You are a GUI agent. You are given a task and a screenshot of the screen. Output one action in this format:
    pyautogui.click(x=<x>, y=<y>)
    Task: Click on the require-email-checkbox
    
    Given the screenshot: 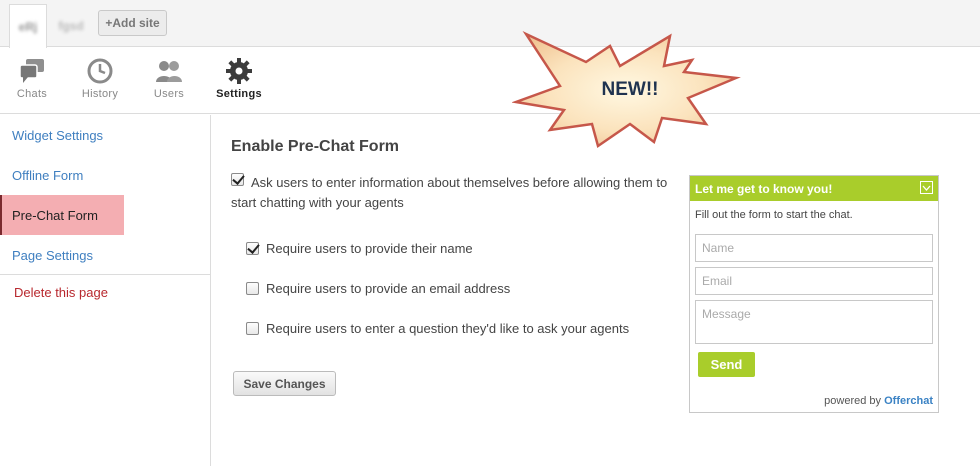 What is the action you would take?
    pyautogui.click(x=252, y=288)
    